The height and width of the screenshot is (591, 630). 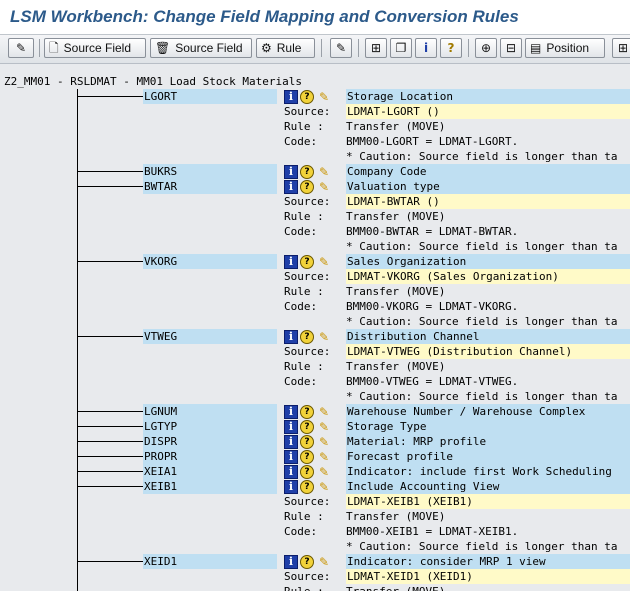 I want to click on position-icon: ▤, so click(x=536, y=48).